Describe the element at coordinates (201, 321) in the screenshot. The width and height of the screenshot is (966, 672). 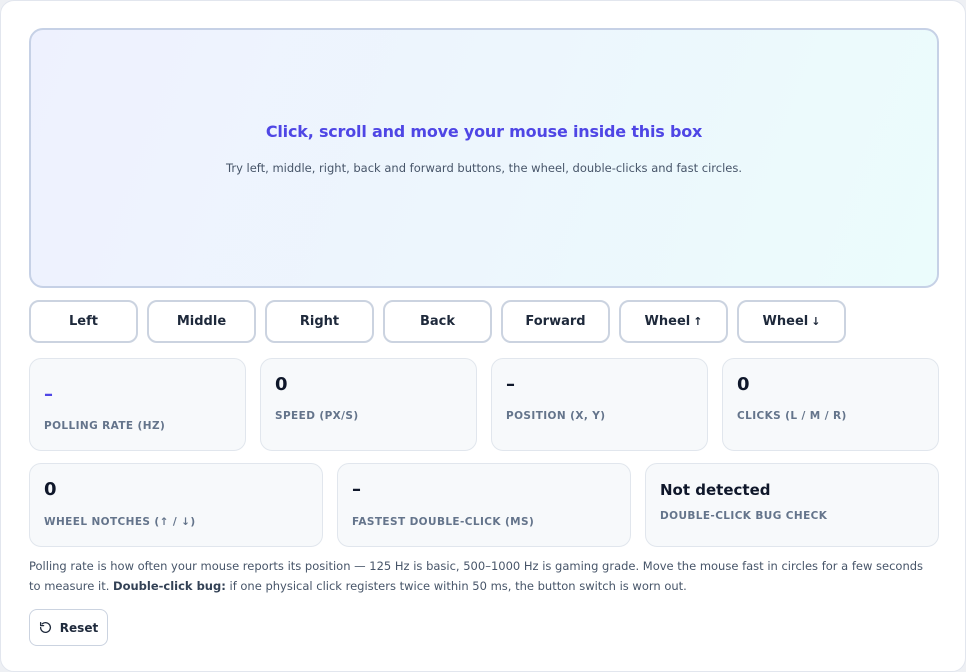
I see `middle-button-indicator: Middle` at that location.